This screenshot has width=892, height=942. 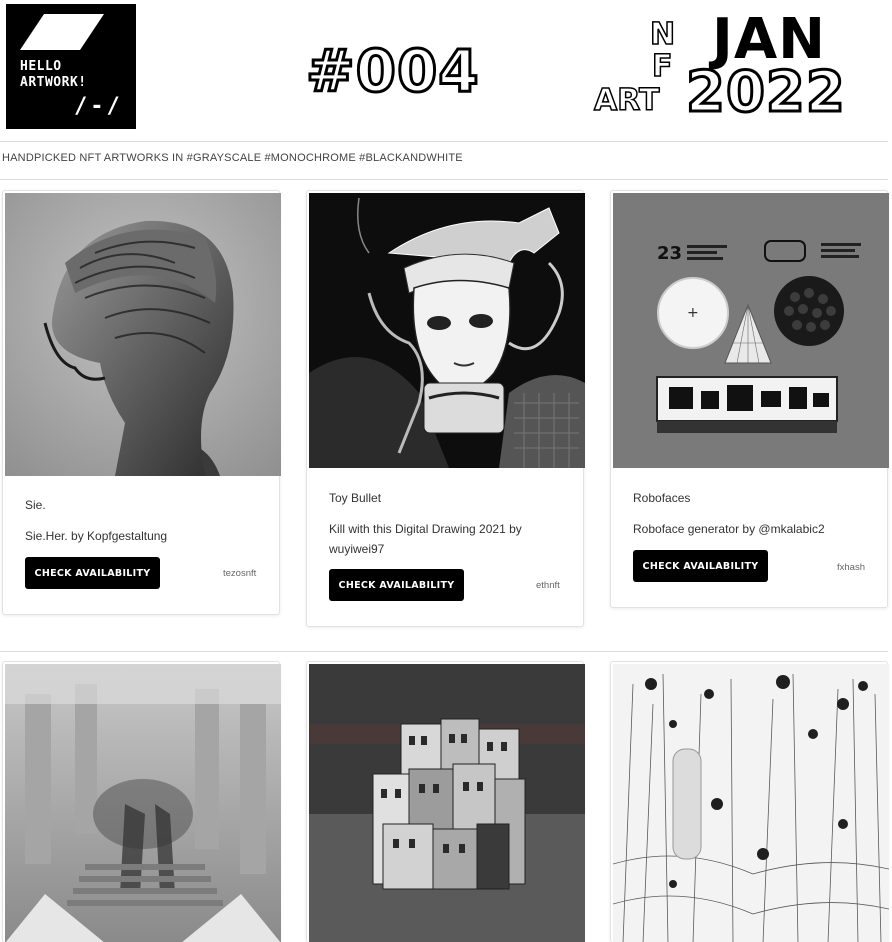 What do you see at coordinates (41, 66) in the screenshot?
I see `logo-line-1: HELLO` at bounding box center [41, 66].